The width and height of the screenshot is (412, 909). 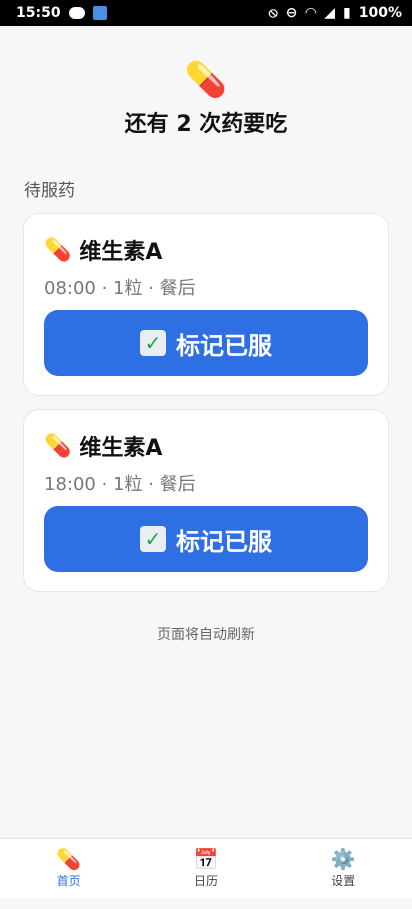 What do you see at coordinates (343, 881) in the screenshot?
I see `nav-label: 设置` at bounding box center [343, 881].